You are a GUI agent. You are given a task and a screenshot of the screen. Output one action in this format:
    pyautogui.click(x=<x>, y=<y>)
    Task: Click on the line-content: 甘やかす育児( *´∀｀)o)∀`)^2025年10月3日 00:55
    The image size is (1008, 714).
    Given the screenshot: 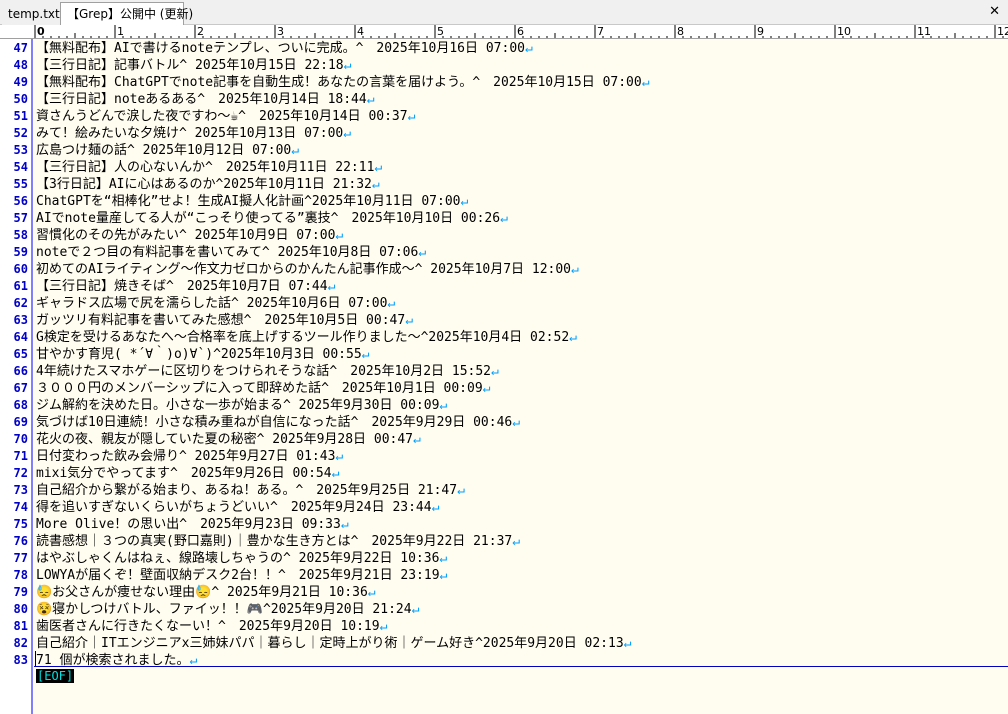 What is the action you would take?
    pyautogui.click(x=199, y=354)
    